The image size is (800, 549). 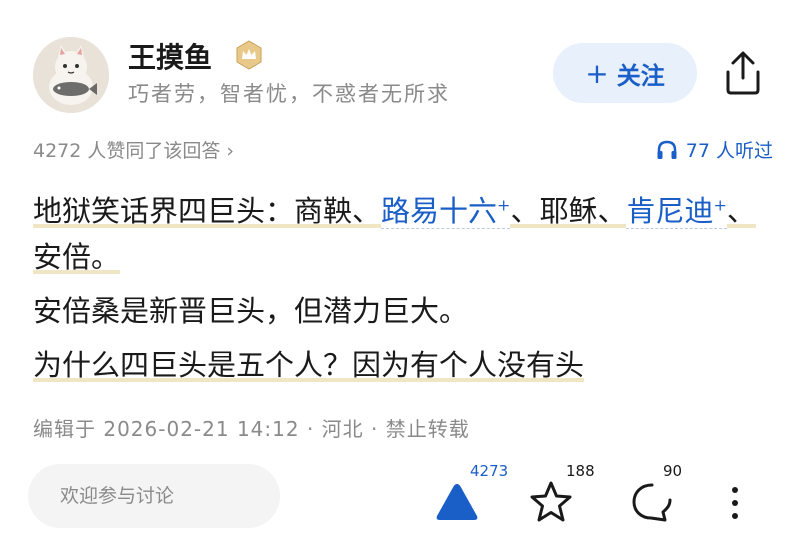 I want to click on author-name: 王摸鱼, so click(x=170, y=56).